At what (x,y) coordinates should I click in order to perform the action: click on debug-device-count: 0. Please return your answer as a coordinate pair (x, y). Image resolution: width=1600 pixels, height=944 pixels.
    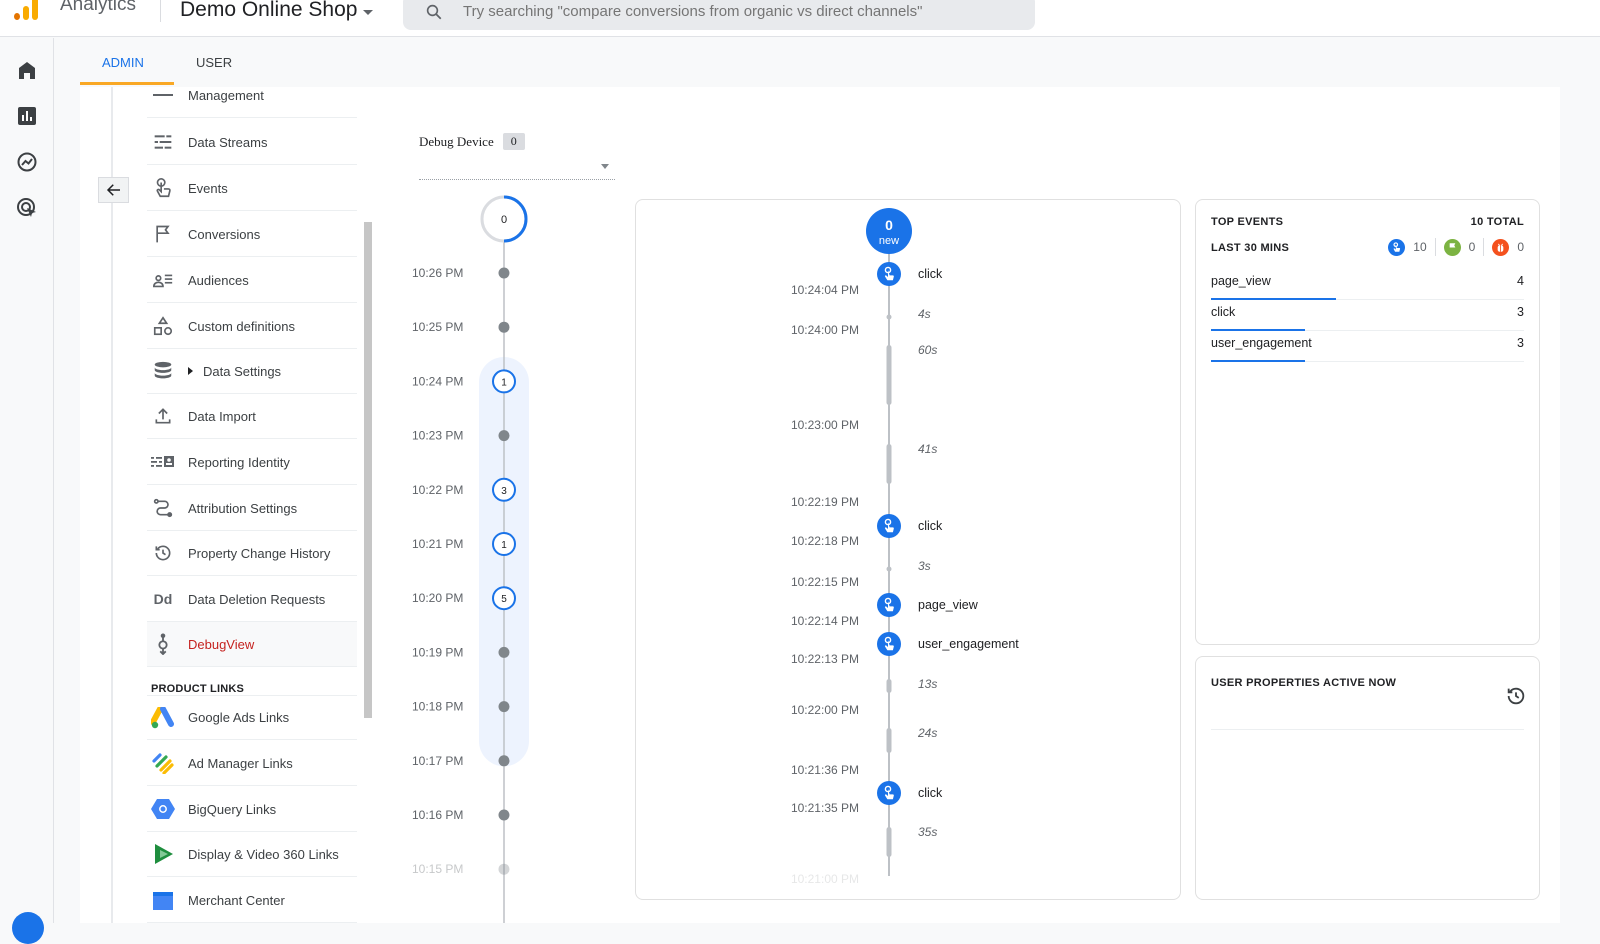
    Looking at the image, I should click on (513, 141).